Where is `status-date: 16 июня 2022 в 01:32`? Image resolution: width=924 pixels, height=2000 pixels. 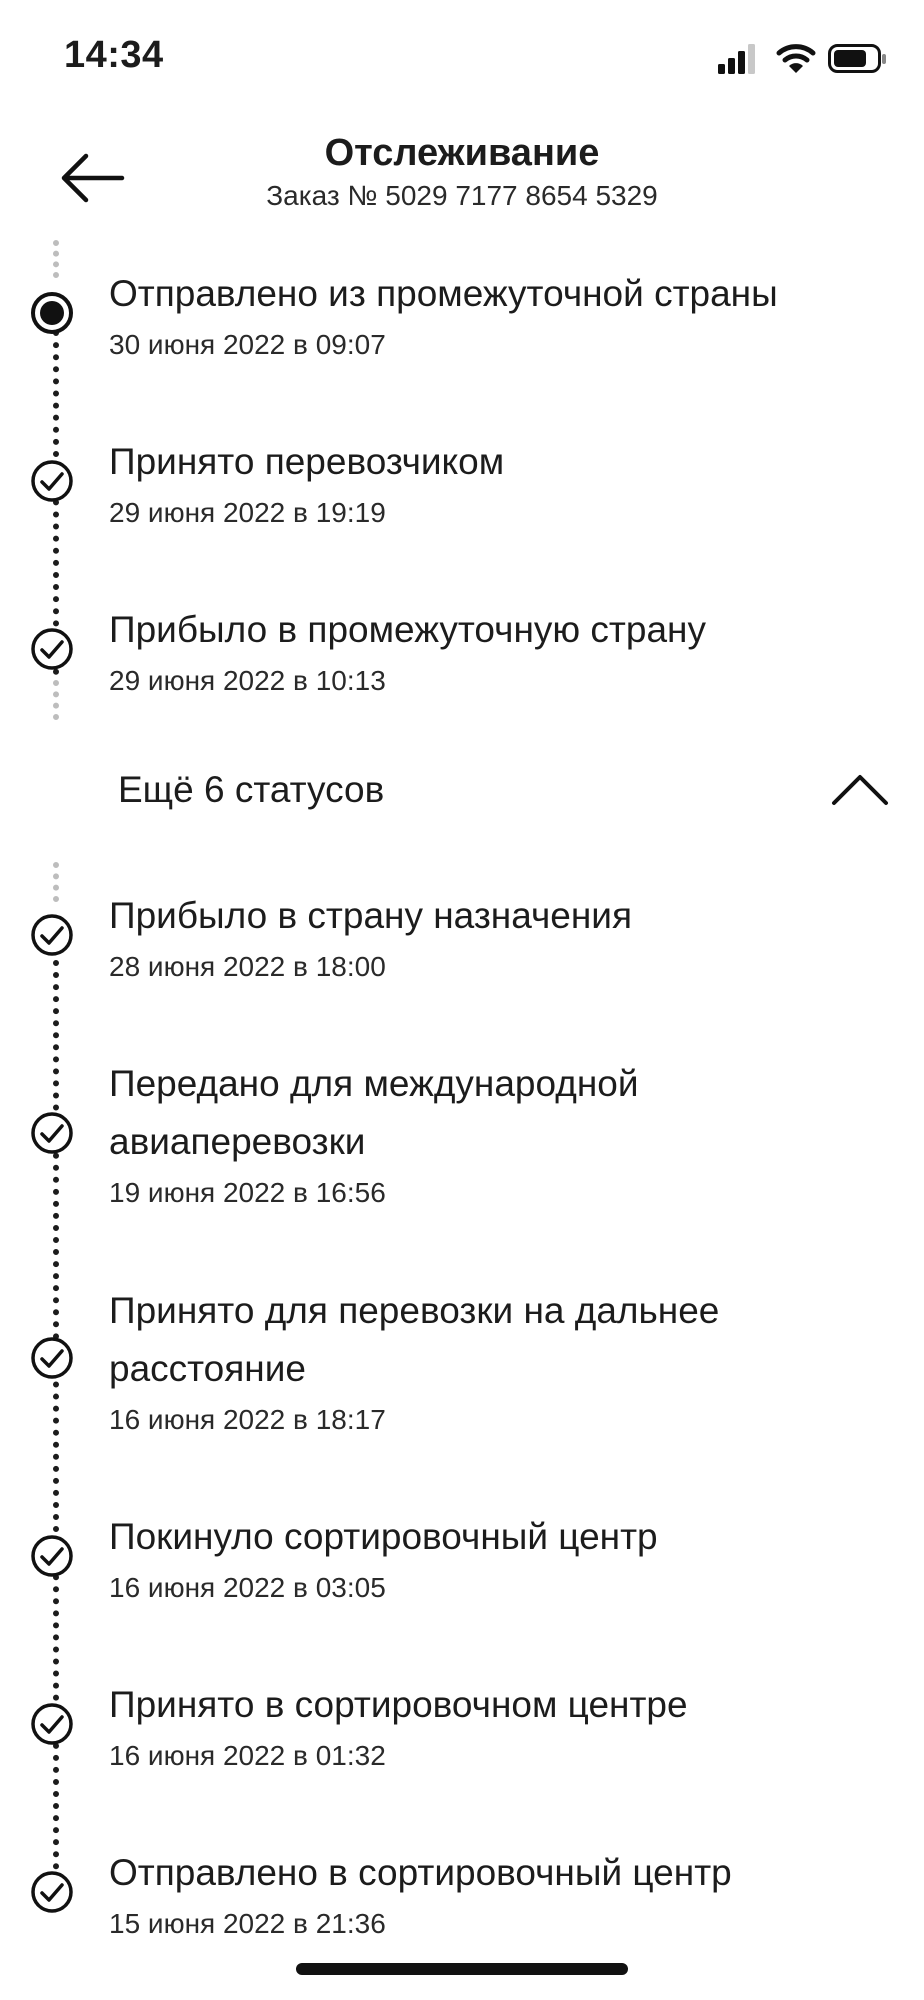 status-date: 16 июня 2022 в 01:32 is located at coordinates (247, 1755).